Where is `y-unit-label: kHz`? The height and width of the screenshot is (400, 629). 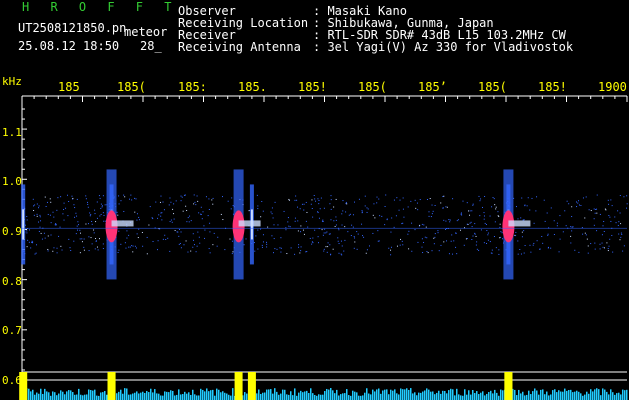 y-unit-label: kHz is located at coordinates (12, 81).